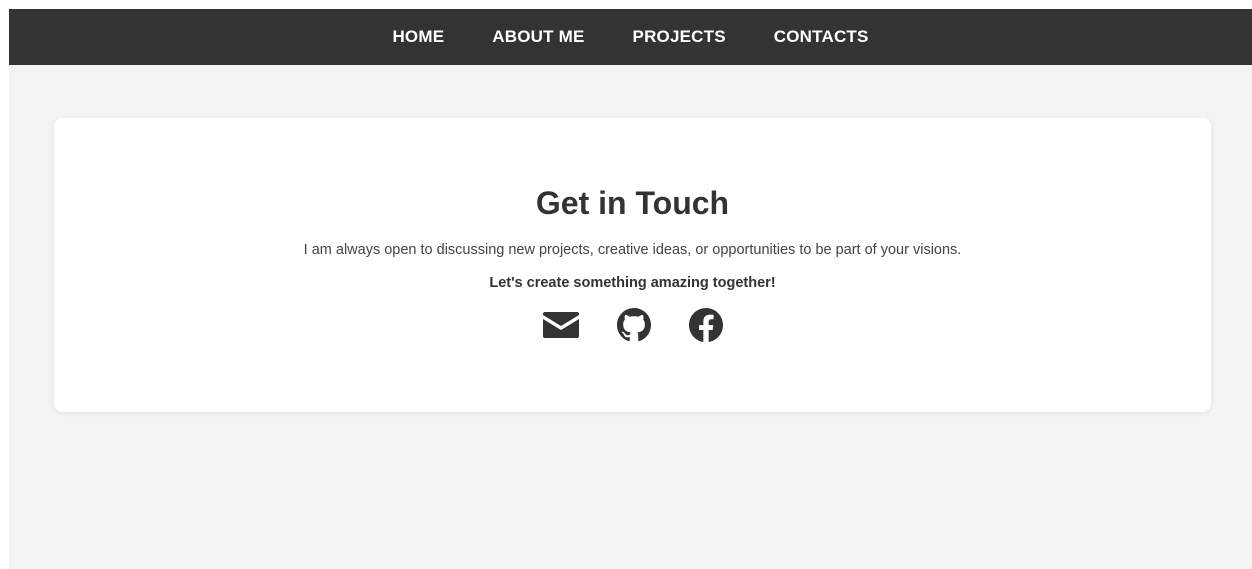 This screenshot has width=1252, height=569. I want to click on email-link, so click(560, 325).